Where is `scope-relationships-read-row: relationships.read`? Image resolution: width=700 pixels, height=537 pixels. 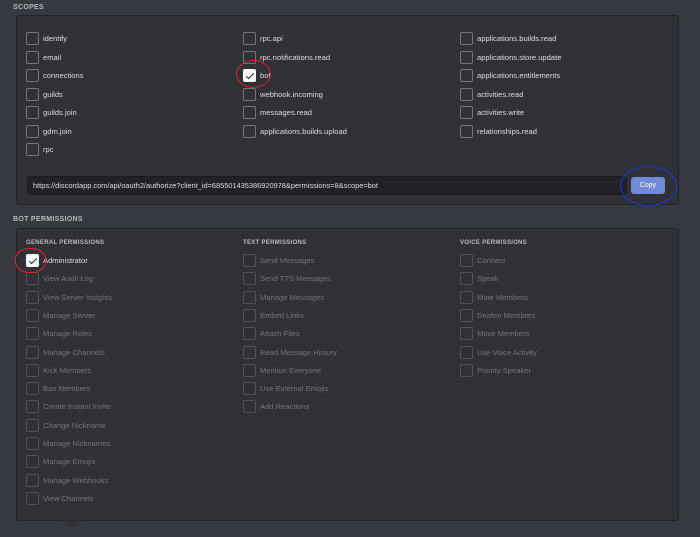 scope-relationships-read-row: relationships.read is located at coordinates (498, 131).